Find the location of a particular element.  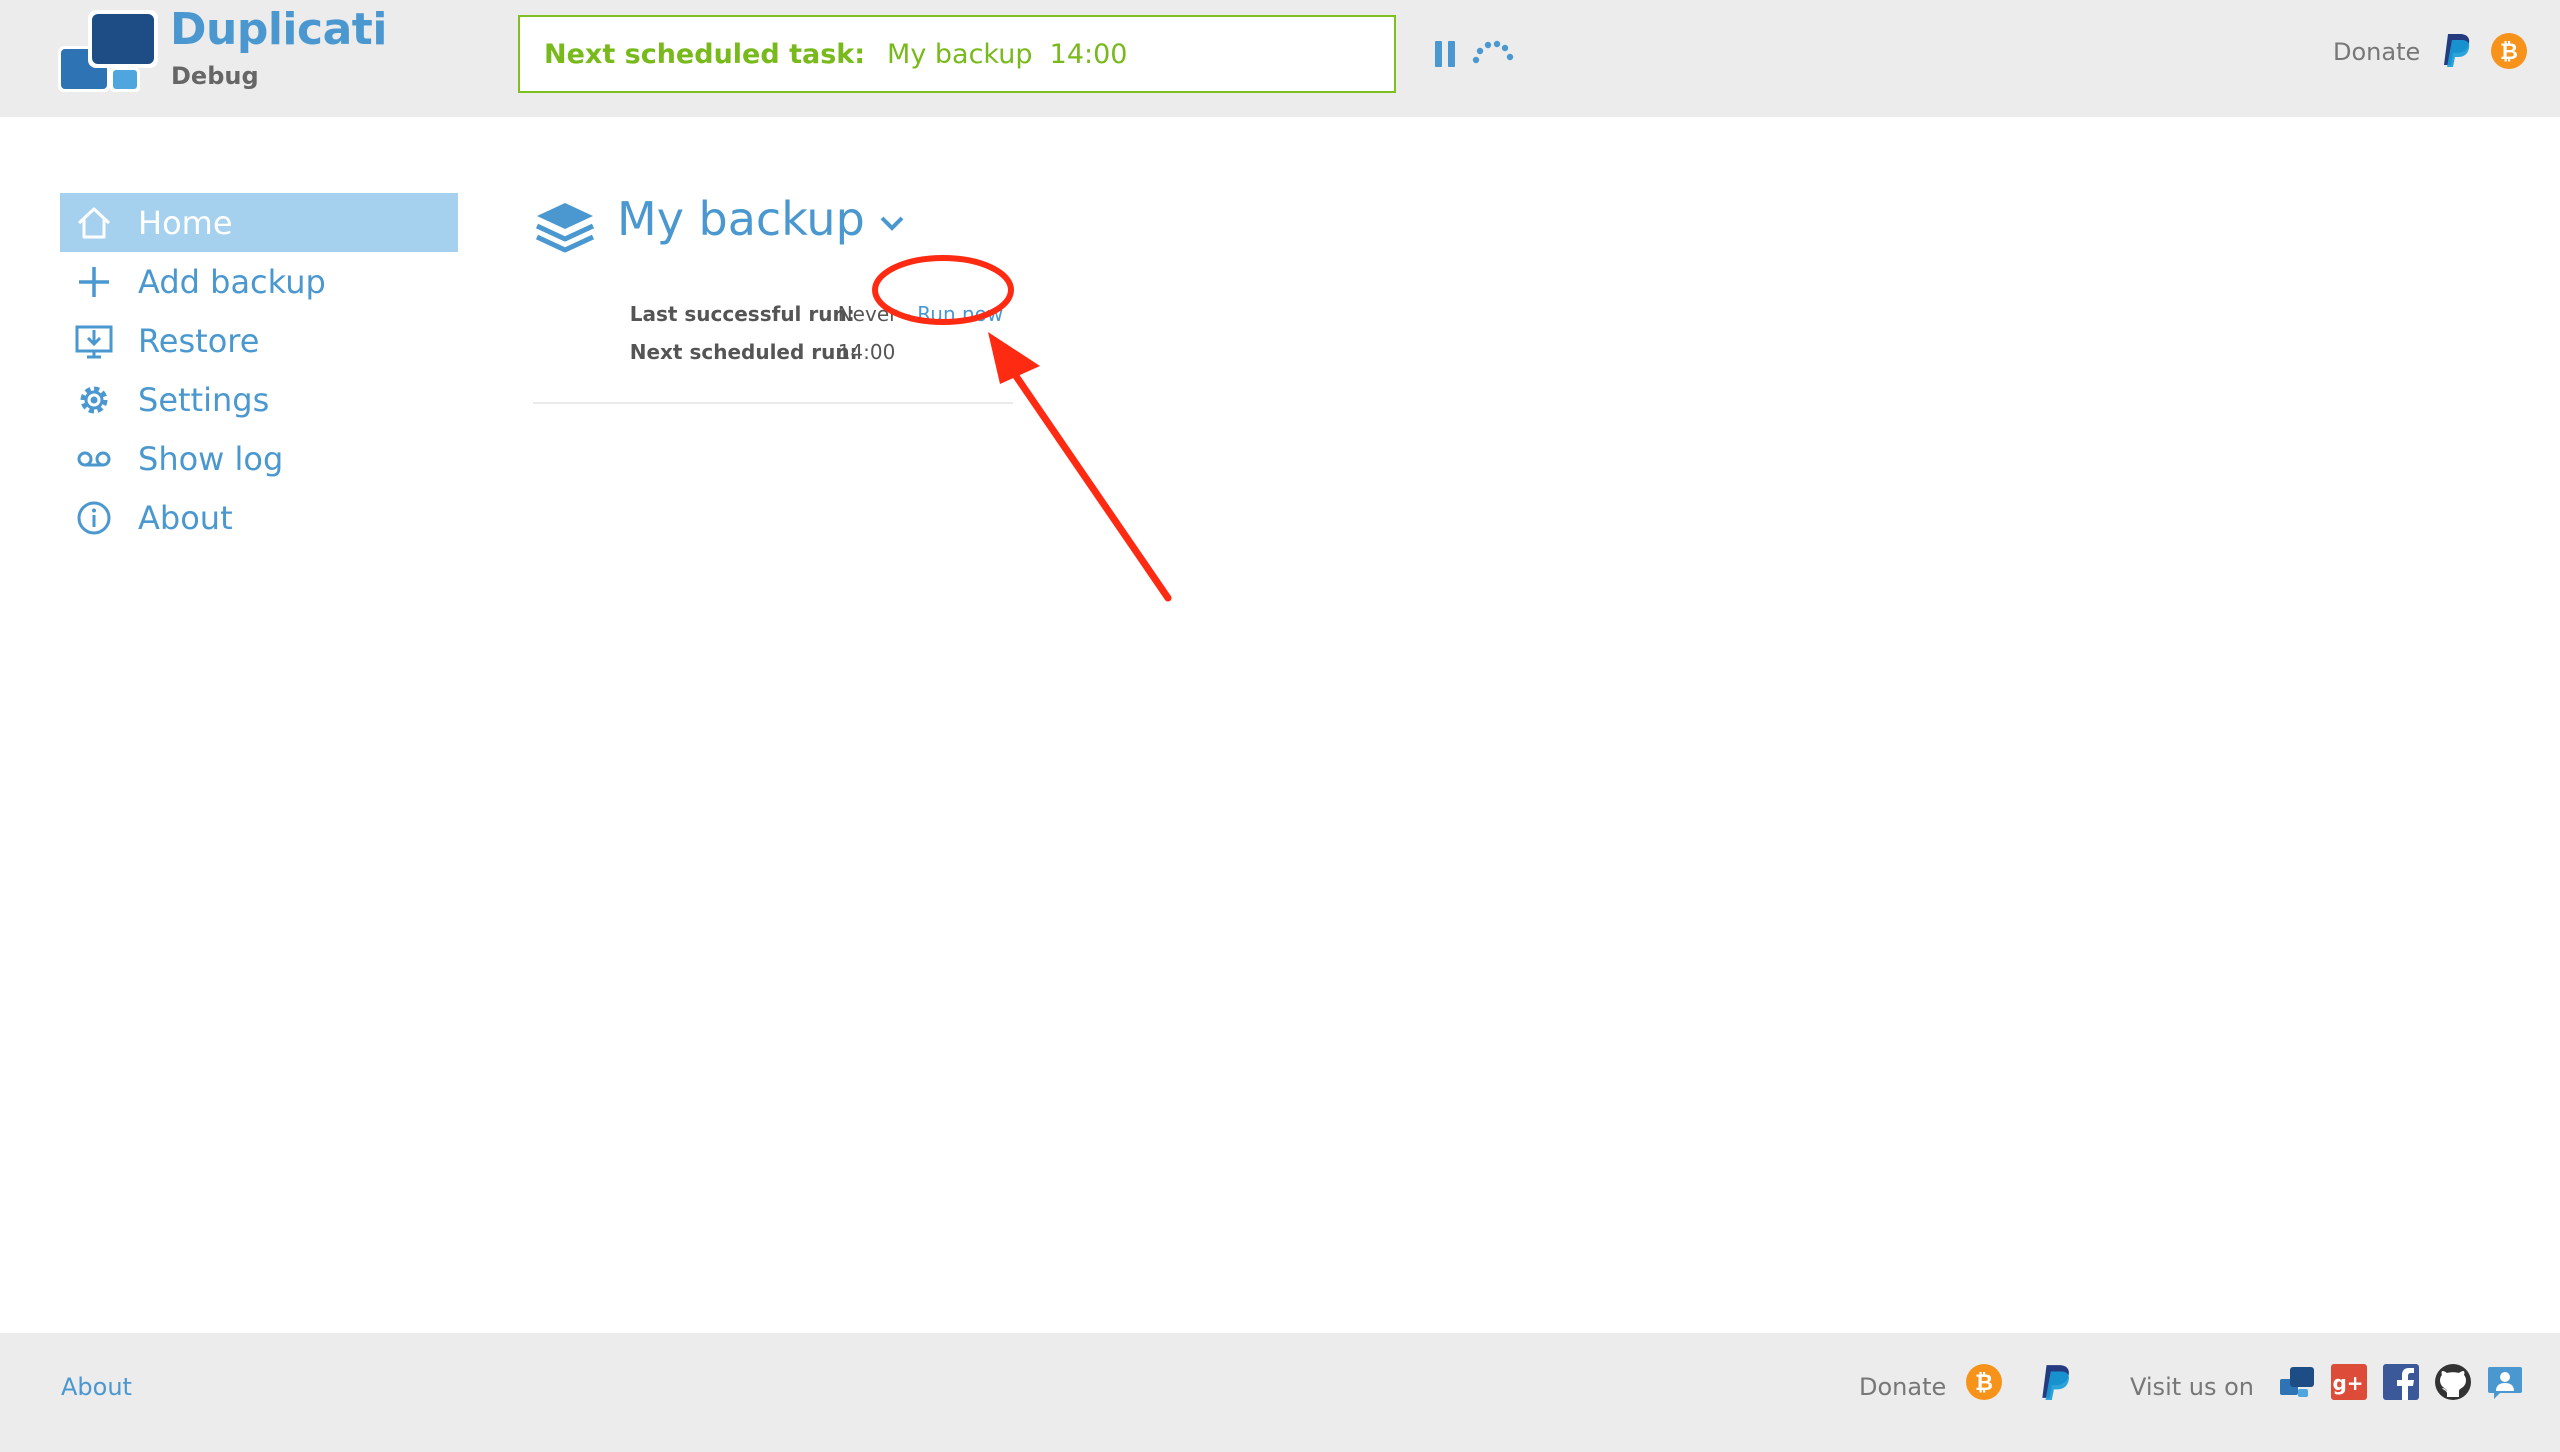

google-plus-icon: g+ is located at coordinates (2349, 1382).